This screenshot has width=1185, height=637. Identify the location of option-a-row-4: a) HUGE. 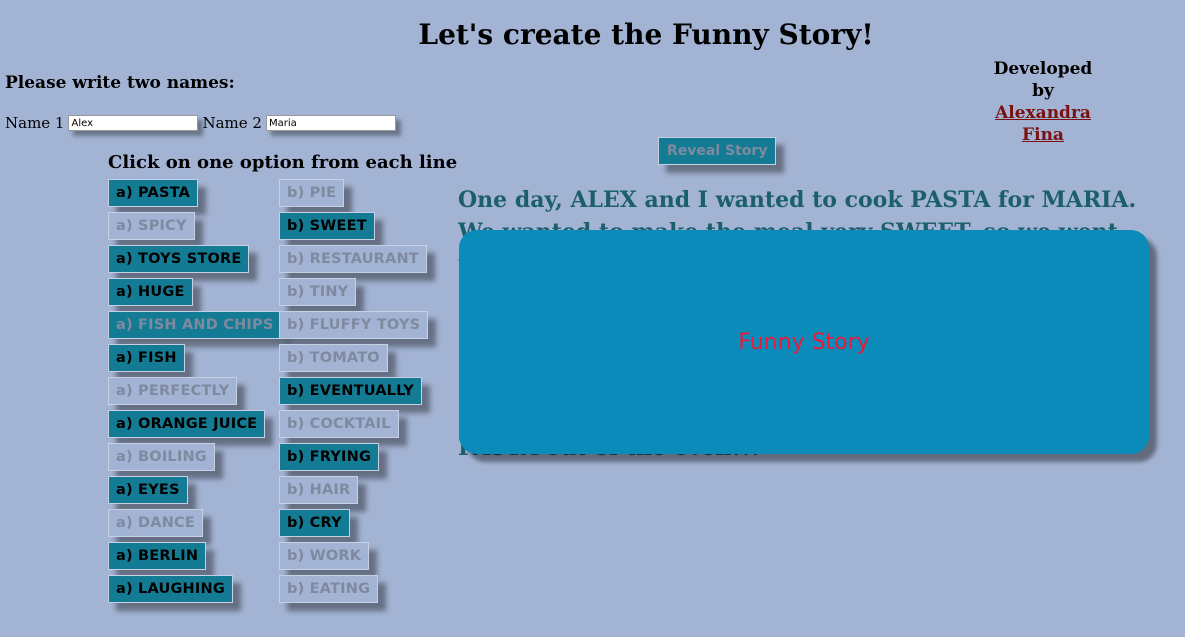
(150, 292).